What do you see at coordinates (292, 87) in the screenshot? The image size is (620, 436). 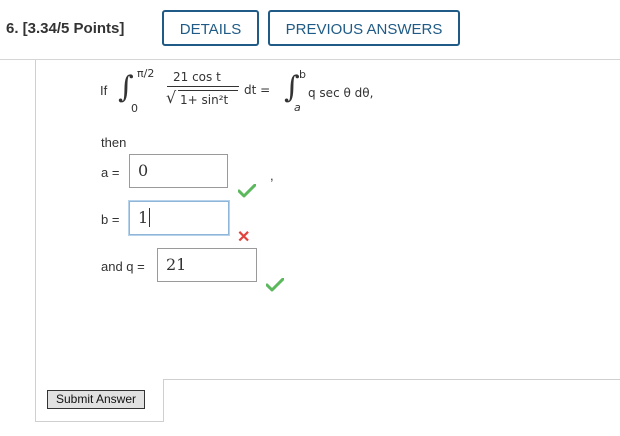 I see `integral-sign-right: ∫` at bounding box center [292, 87].